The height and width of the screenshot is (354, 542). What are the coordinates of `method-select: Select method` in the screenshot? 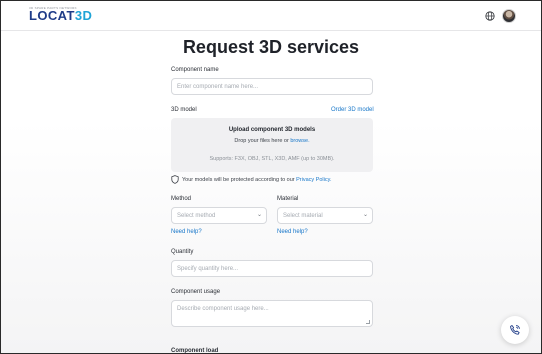 It's located at (219, 215).